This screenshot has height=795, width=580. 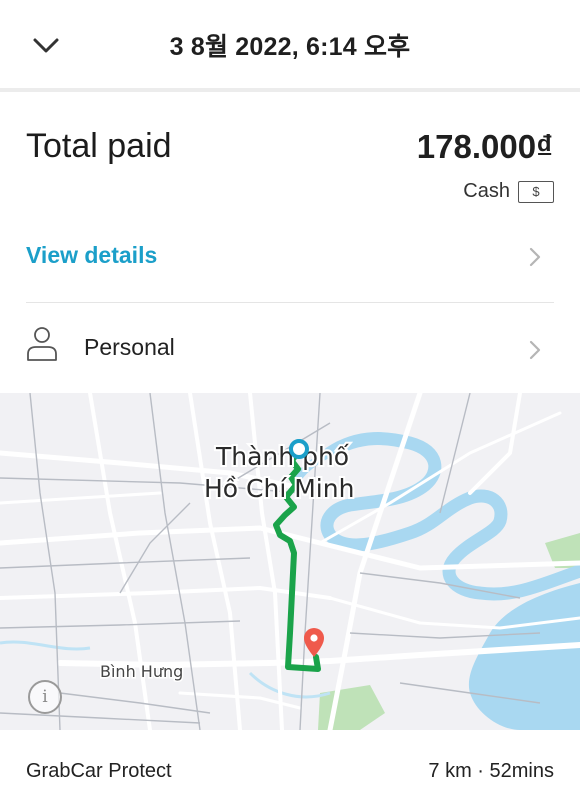 I want to click on pickup-marker-icon, so click(x=299, y=449).